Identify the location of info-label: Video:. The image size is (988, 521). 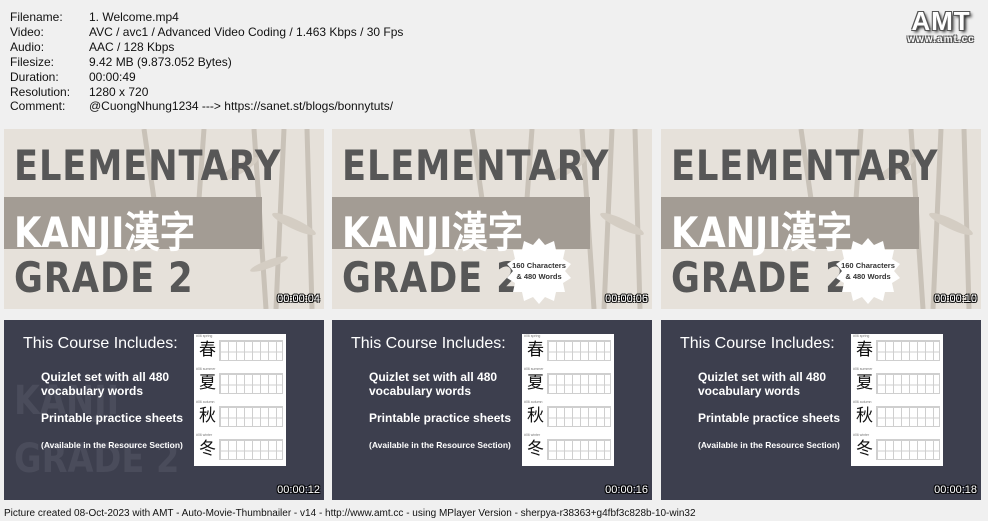
(27, 31).